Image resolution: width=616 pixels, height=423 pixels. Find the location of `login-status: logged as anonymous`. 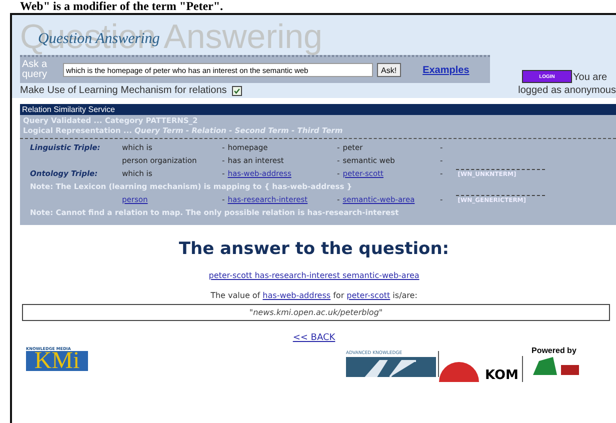

login-status: logged as anonymous is located at coordinates (567, 90).